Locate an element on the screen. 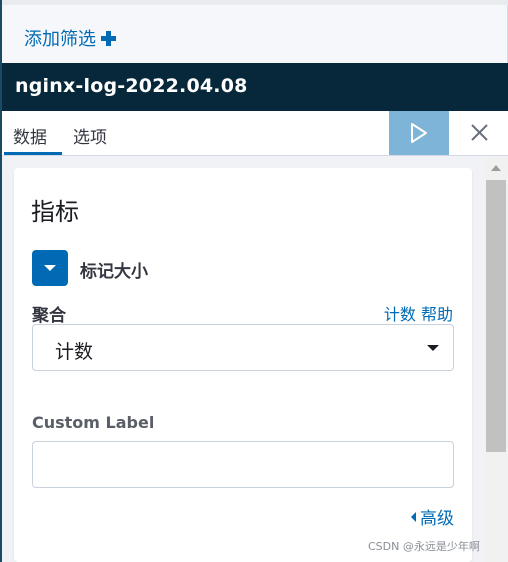 Image resolution: width=508 pixels, height=562 pixels. apply-changes-button is located at coordinates (419, 133).